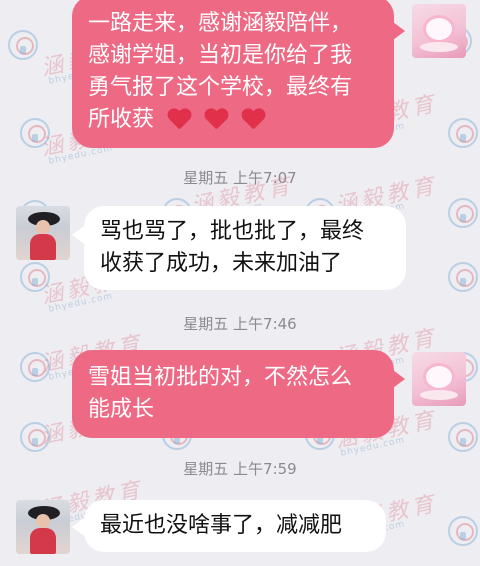 This screenshot has height=566, width=480. I want to click on timestamp: 星期五 上午7:59, so click(240, 469).